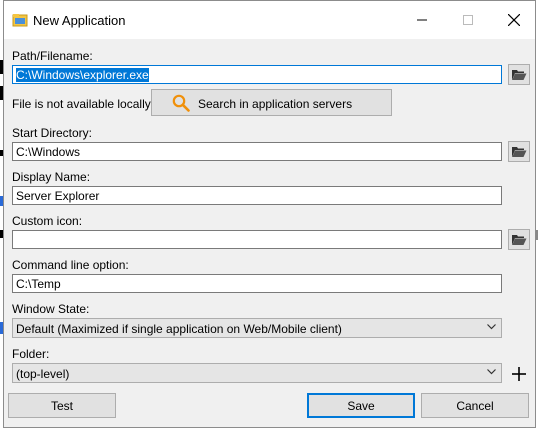  What do you see at coordinates (257, 74) in the screenshot?
I see `path-input: C:\Windows\explorer.exe` at bounding box center [257, 74].